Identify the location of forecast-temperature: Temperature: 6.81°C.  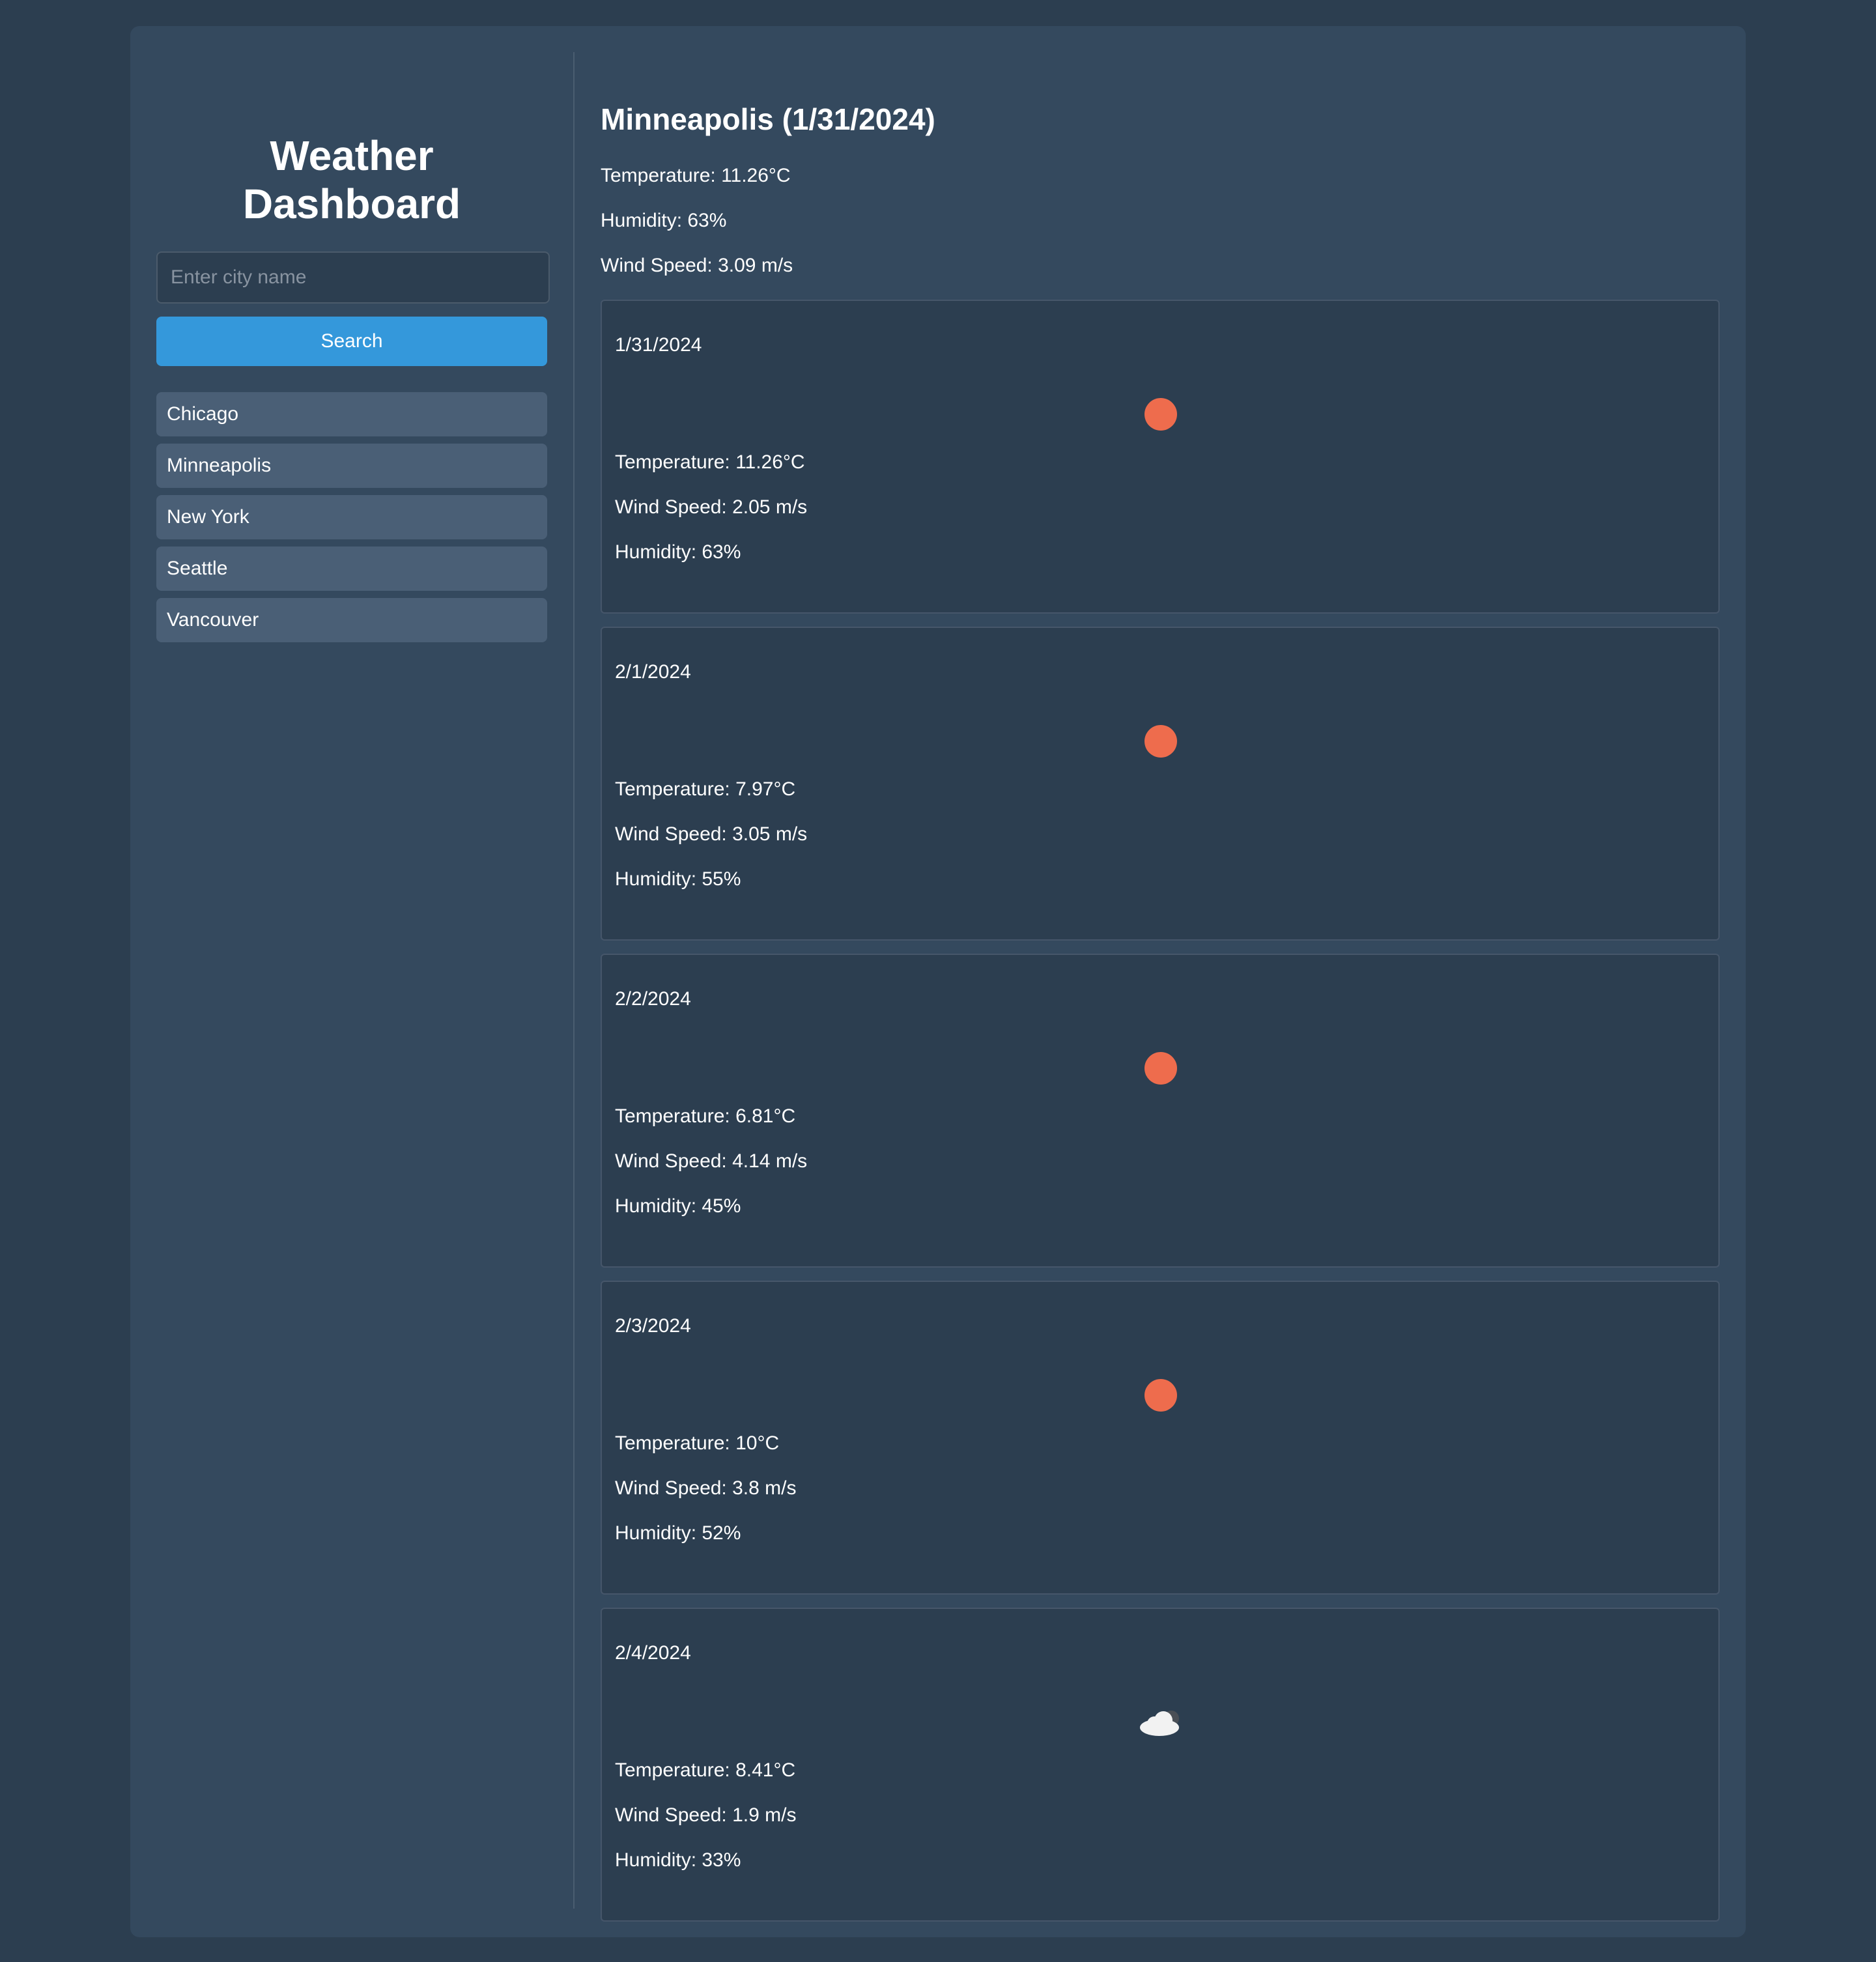
(705, 1116).